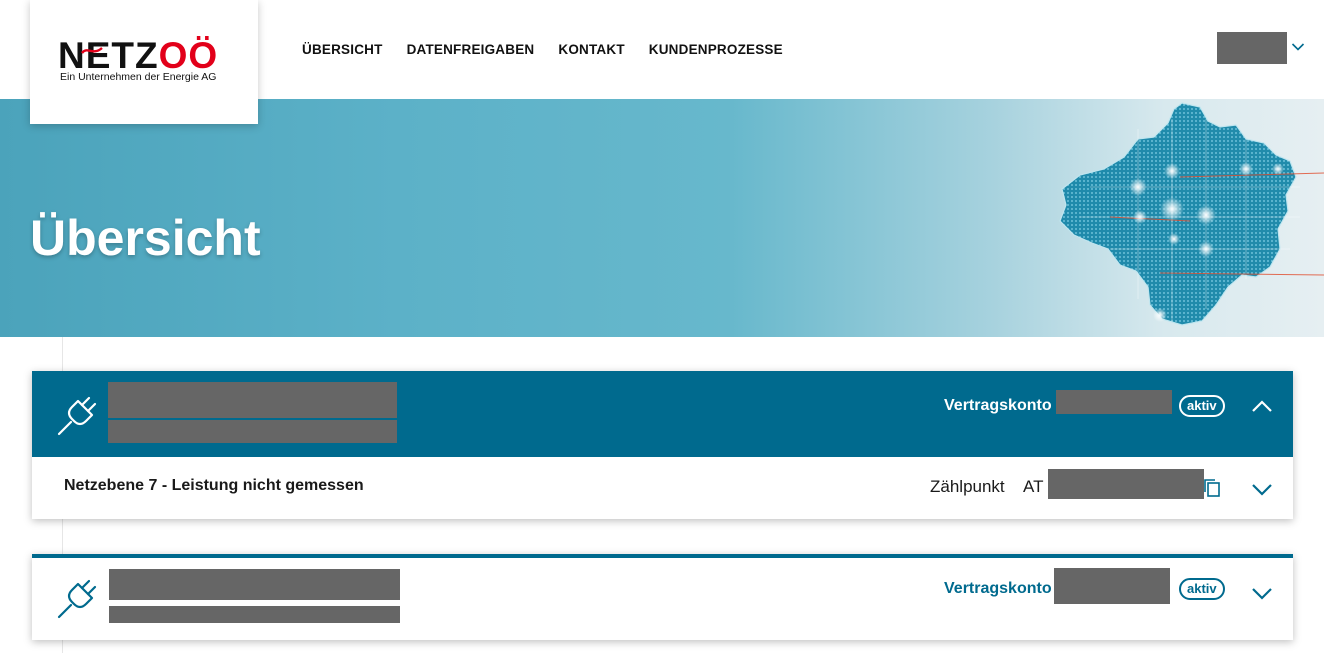 The height and width of the screenshot is (653, 1324). What do you see at coordinates (1033, 486) in the screenshot?
I see `zaehlpunkt-prefix: AT` at bounding box center [1033, 486].